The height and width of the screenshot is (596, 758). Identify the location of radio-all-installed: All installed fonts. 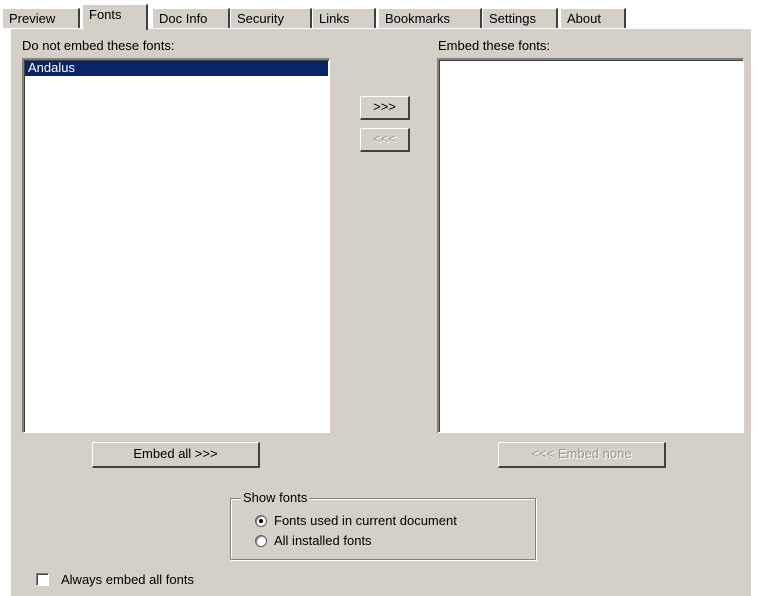
(313, 540).